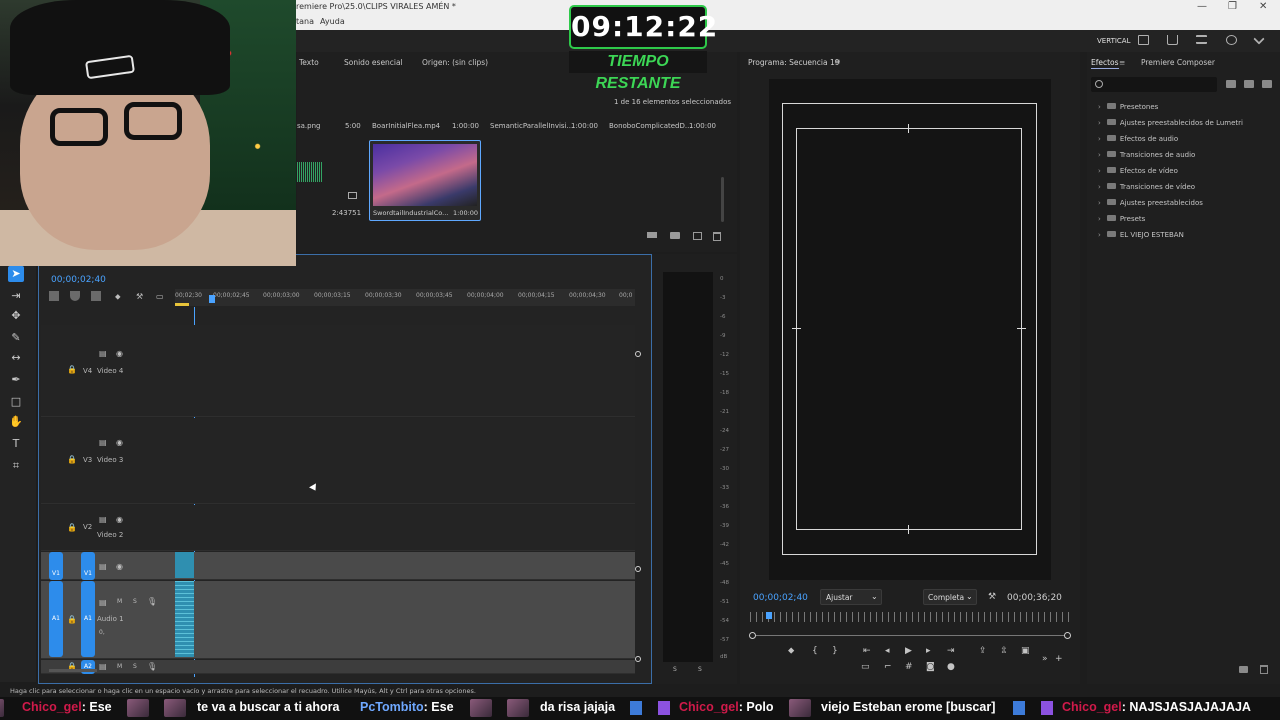  I want to click on effects-folder: › Presetones, so click(1128, 107).